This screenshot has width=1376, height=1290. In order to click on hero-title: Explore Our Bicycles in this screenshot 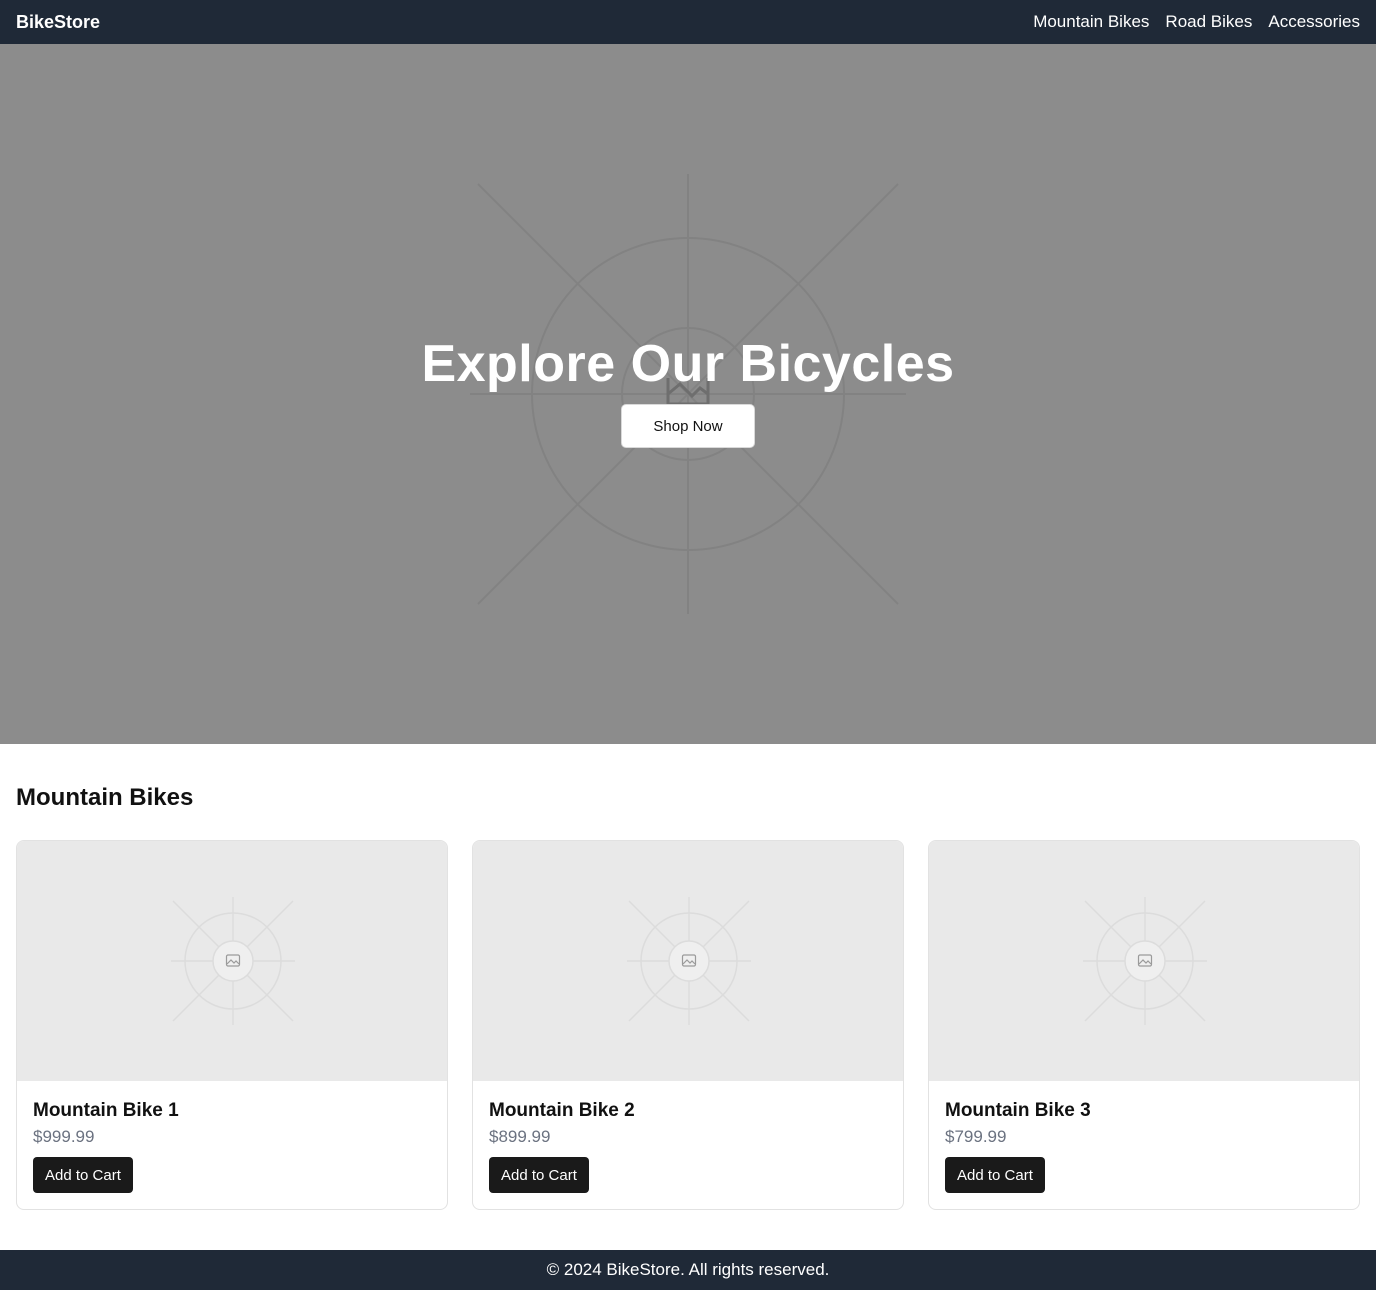, I will do `click(688, 364)`.